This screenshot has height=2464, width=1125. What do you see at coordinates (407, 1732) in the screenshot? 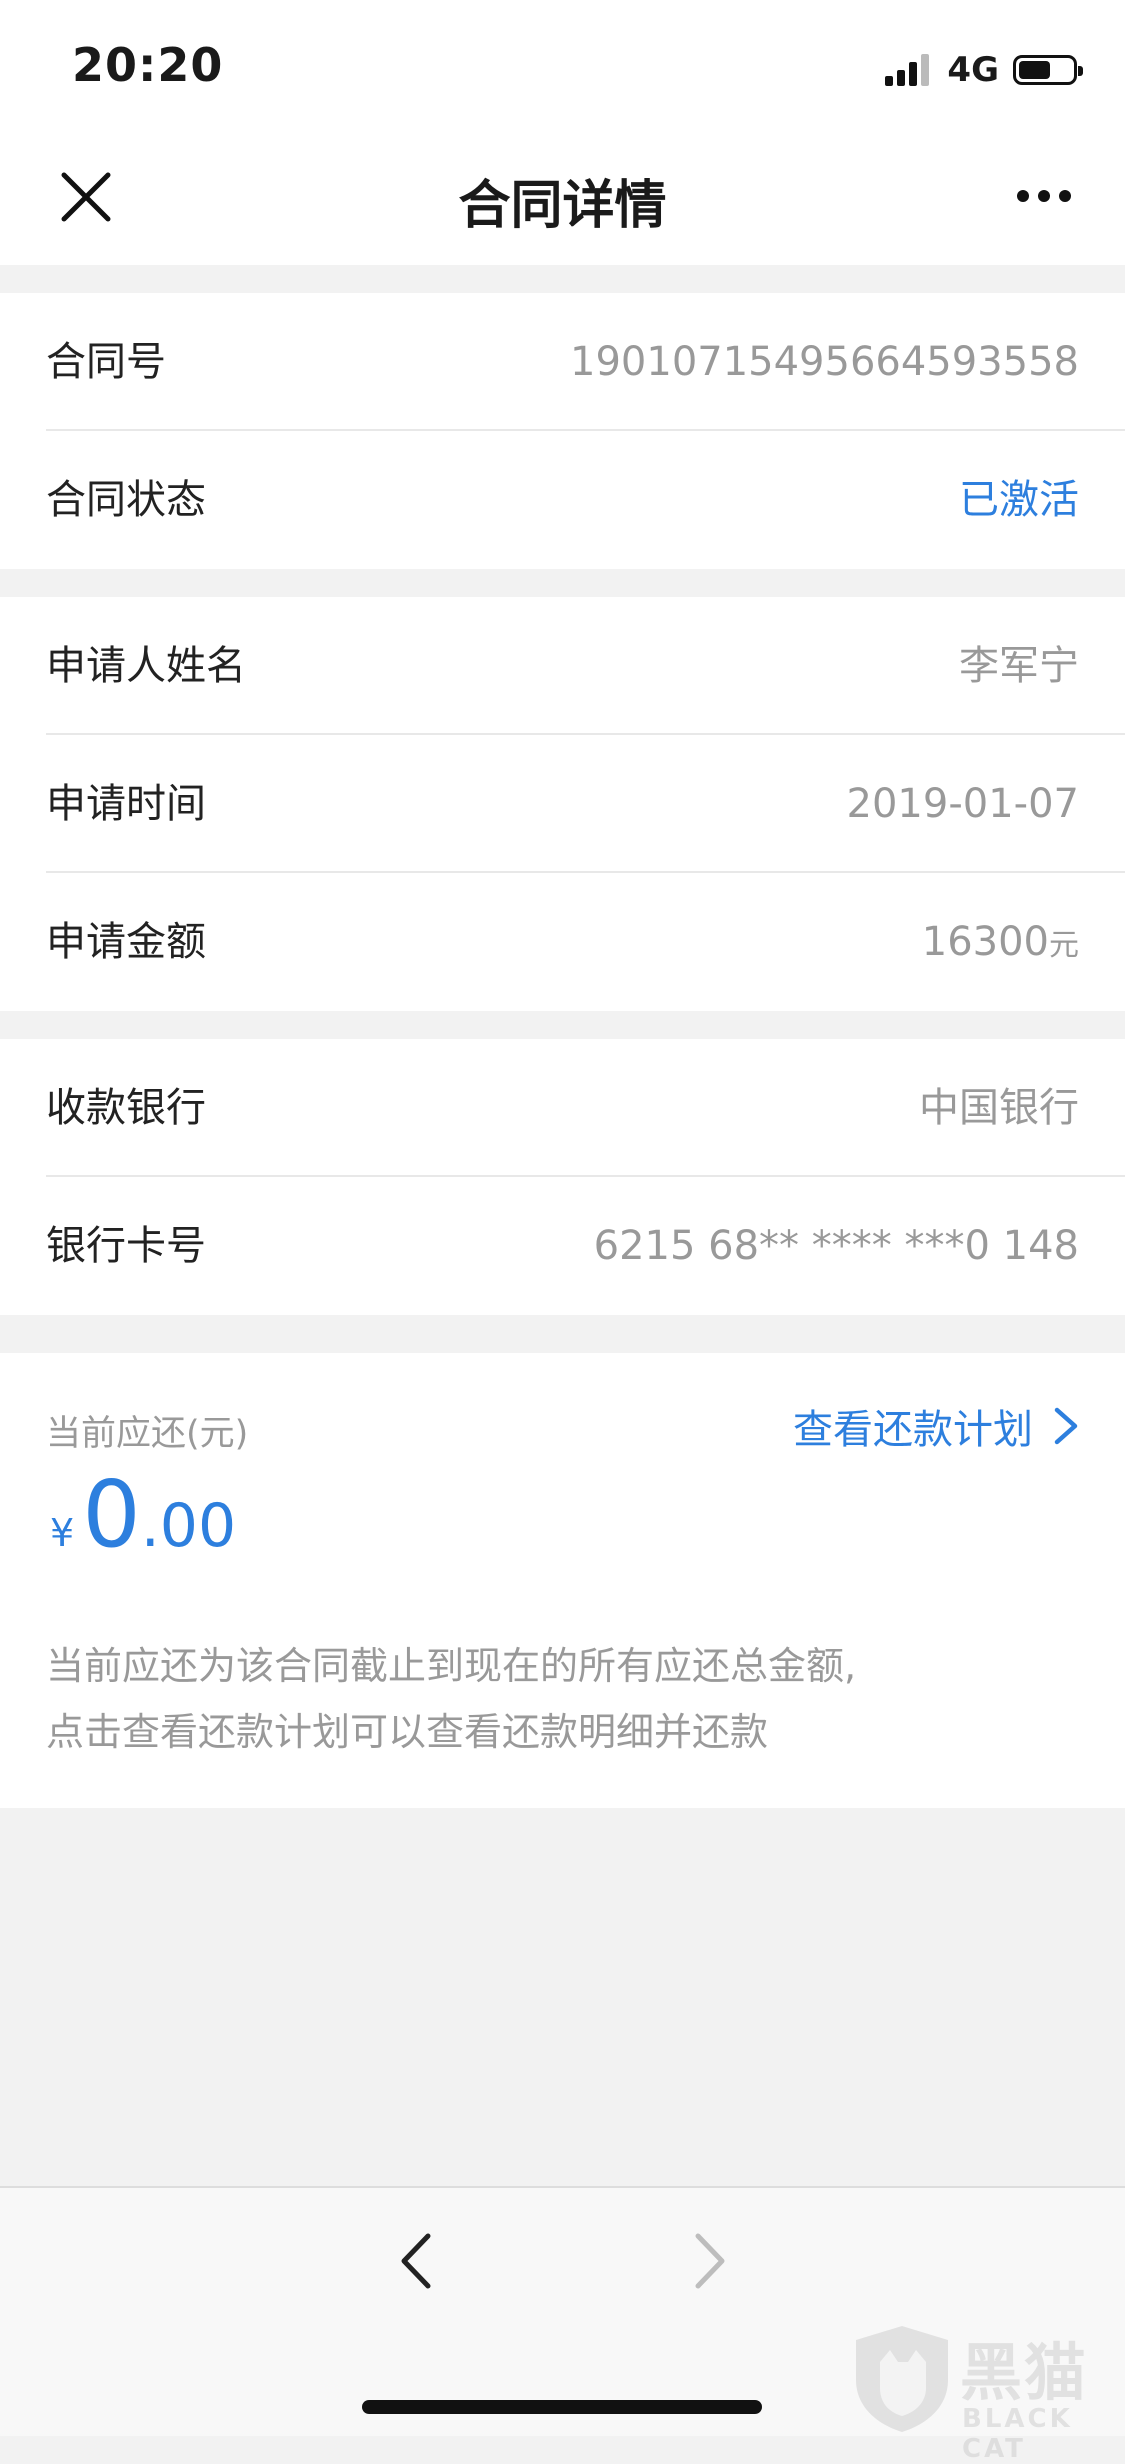
I see `repayment-note-line: 点击查看还款计划可以查看还款明细并还款` at bounding box center [407, 1732].